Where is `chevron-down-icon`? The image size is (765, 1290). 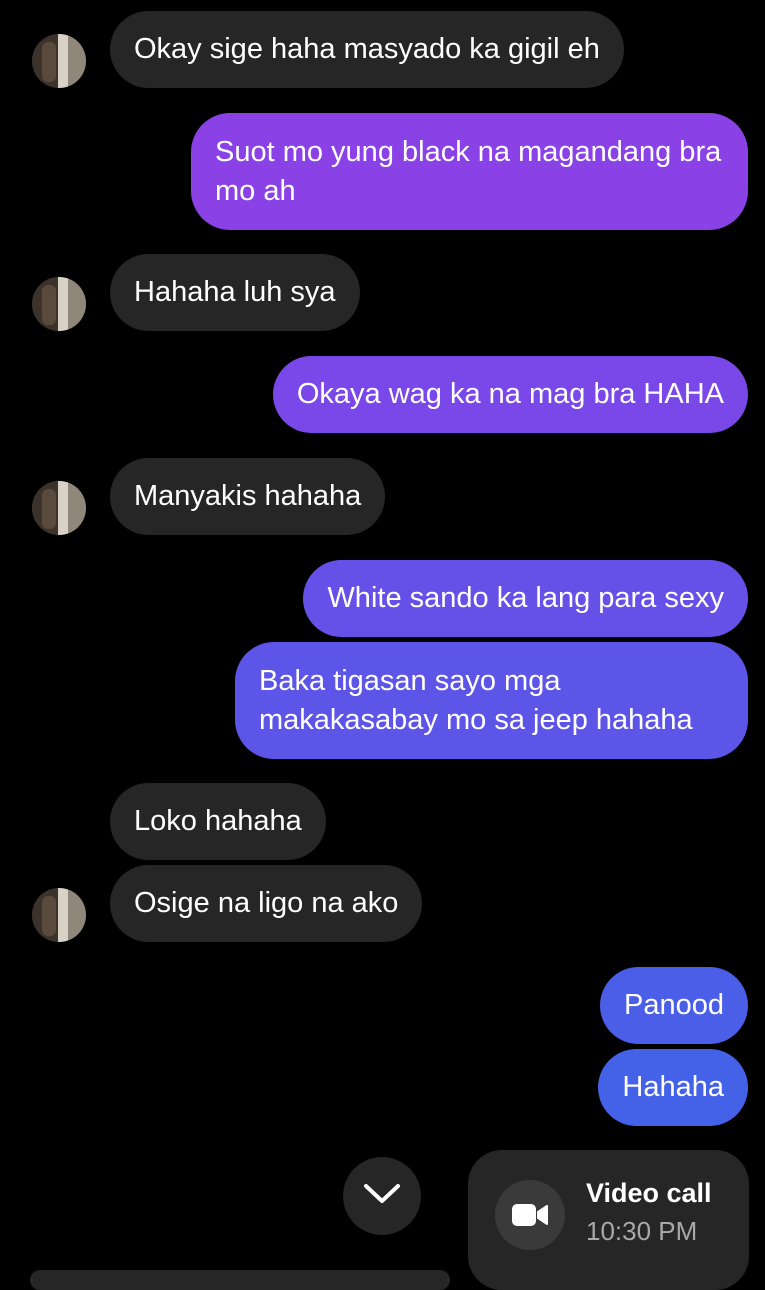 chevron-down-icon is located at coordinates (382, 1196).